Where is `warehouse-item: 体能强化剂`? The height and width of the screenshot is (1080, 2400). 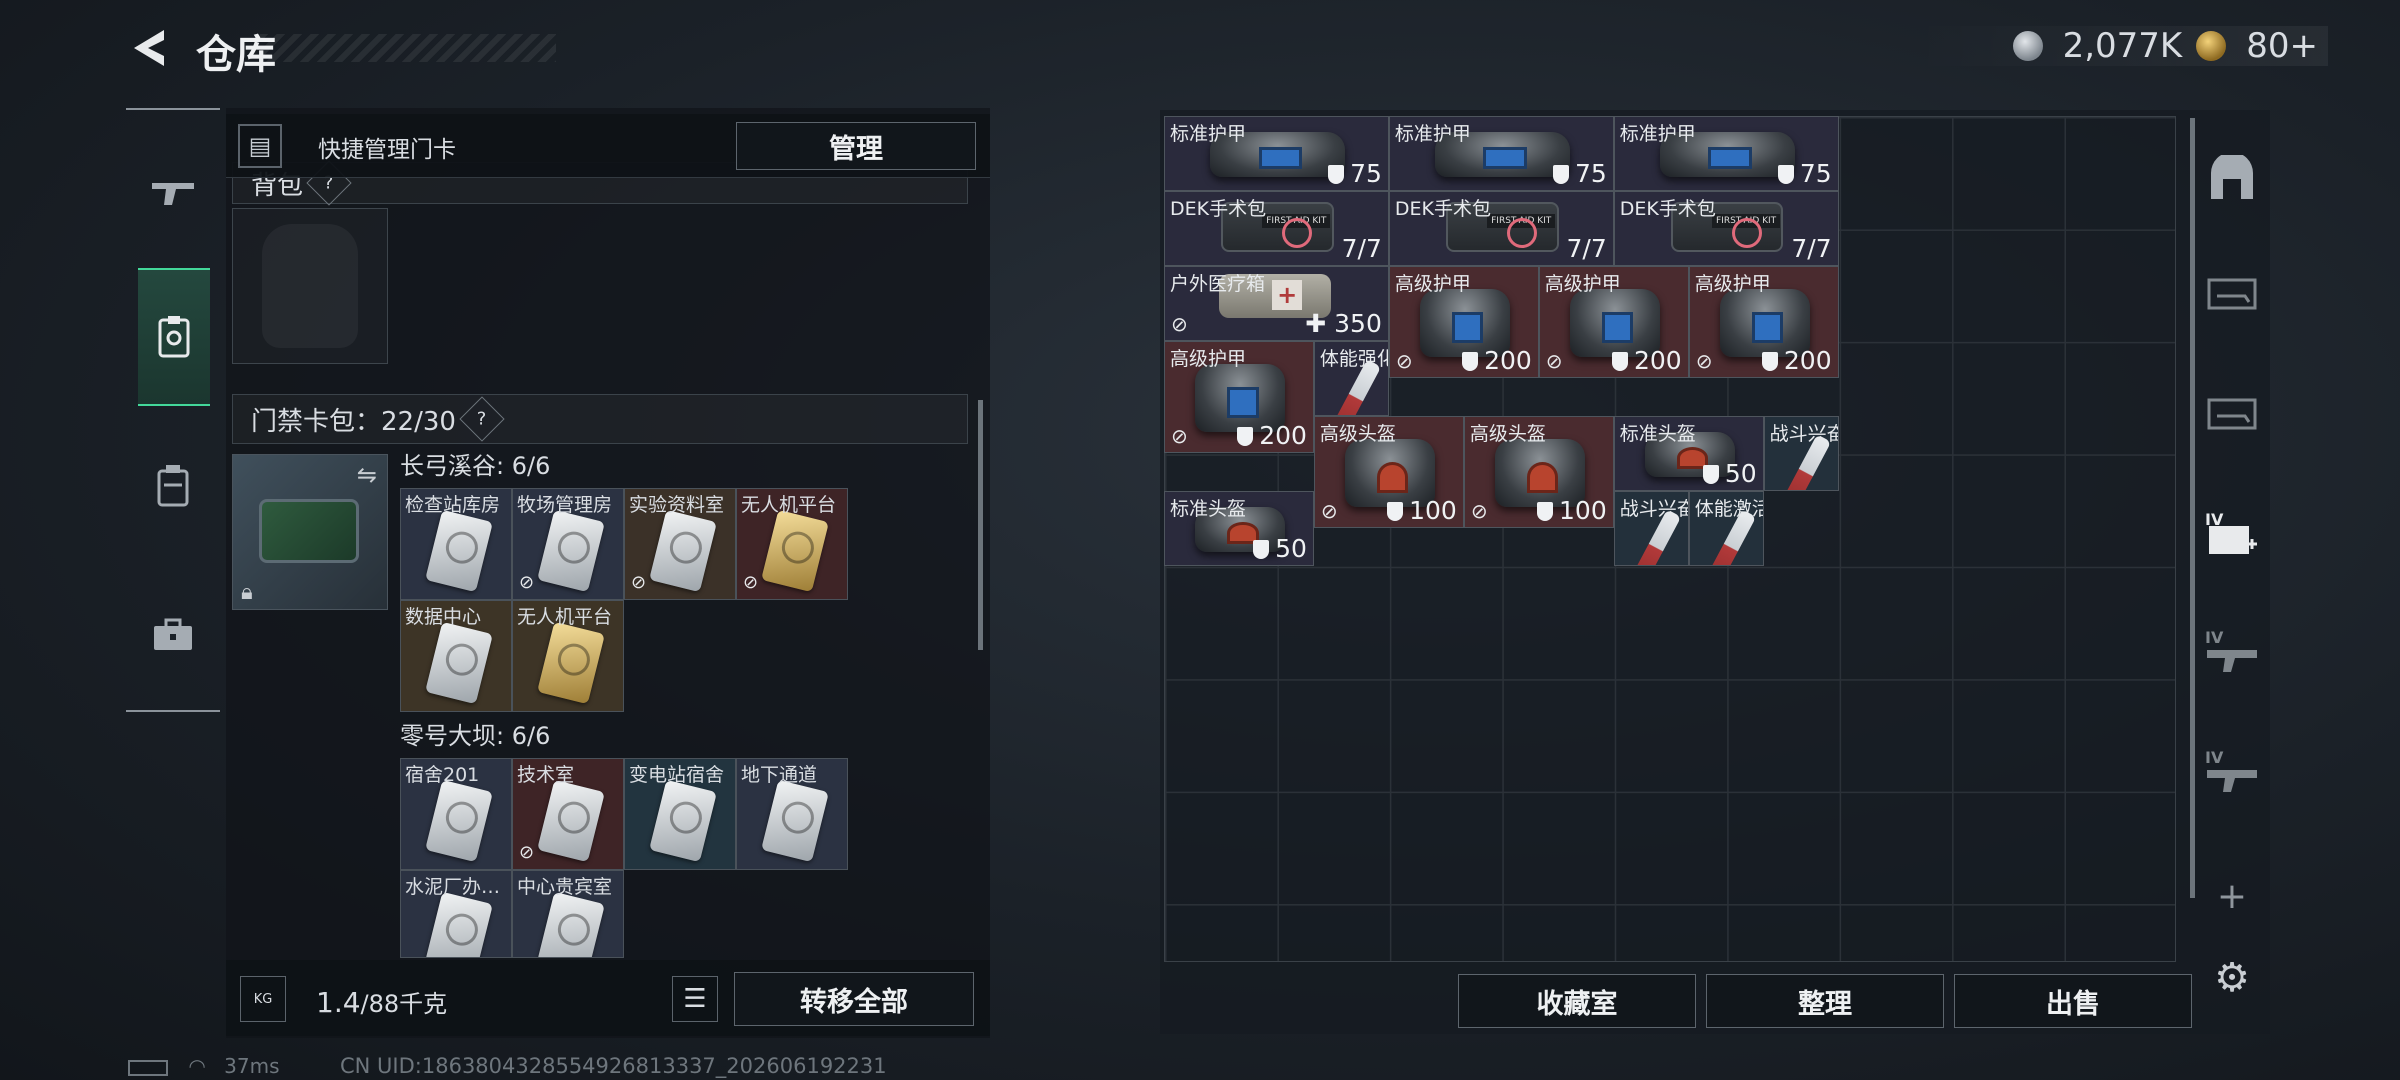
warehouse-item: 体能强化剂 is located at coordinates (1351, 378).